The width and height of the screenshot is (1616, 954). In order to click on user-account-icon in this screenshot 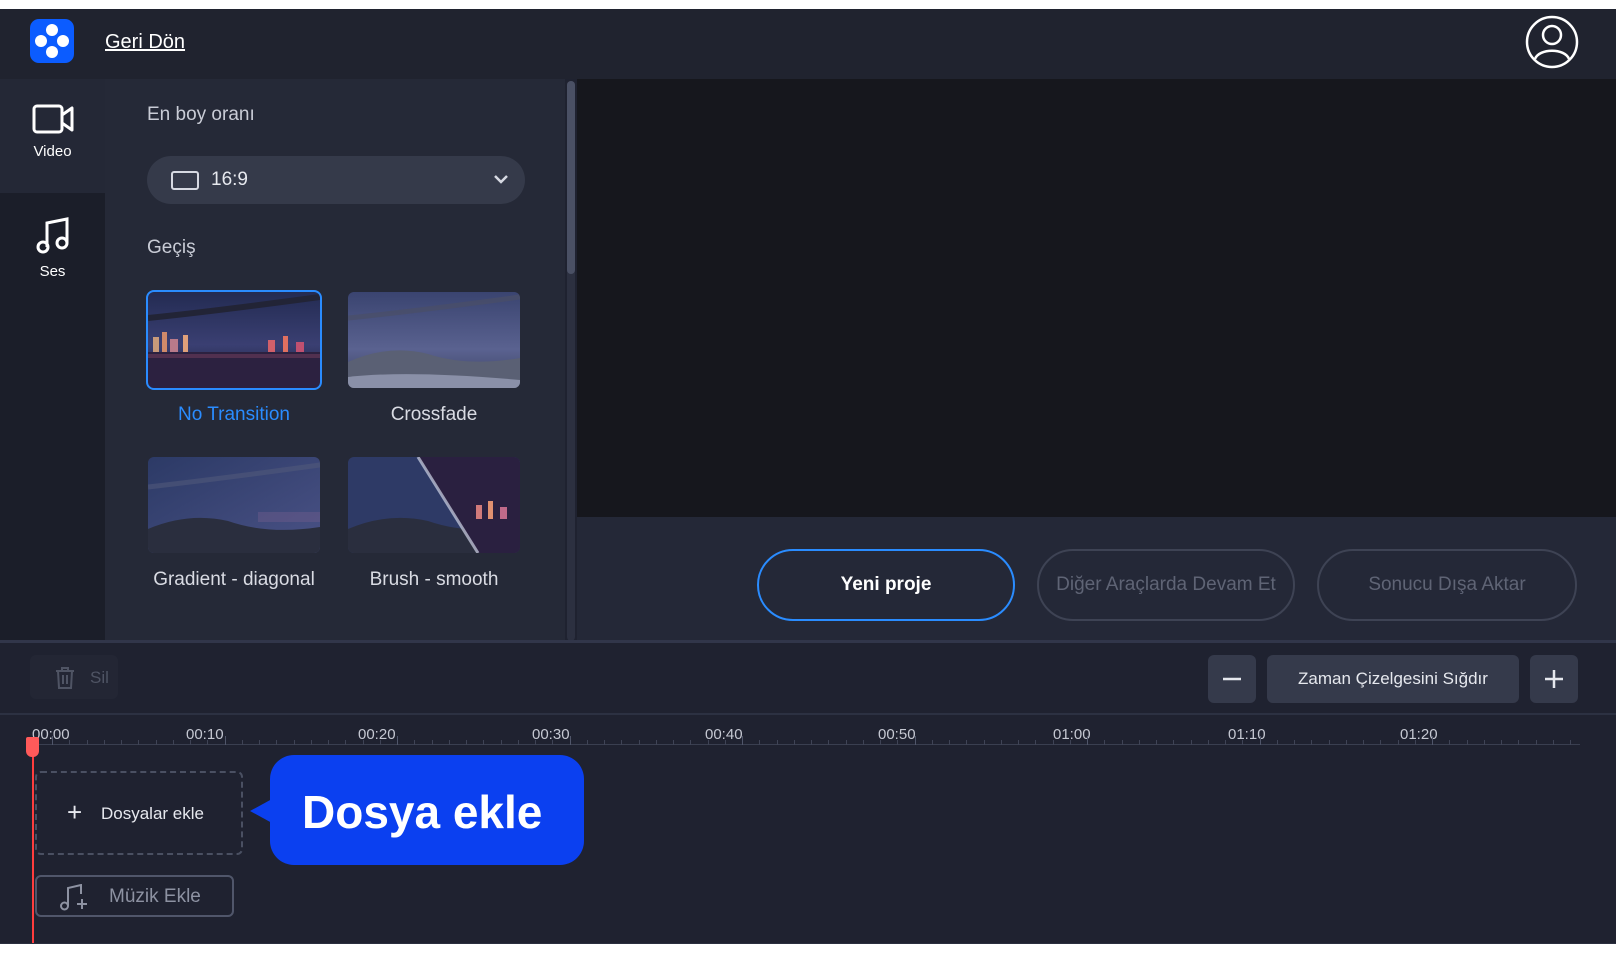, I will do `click(1552, 42)`.